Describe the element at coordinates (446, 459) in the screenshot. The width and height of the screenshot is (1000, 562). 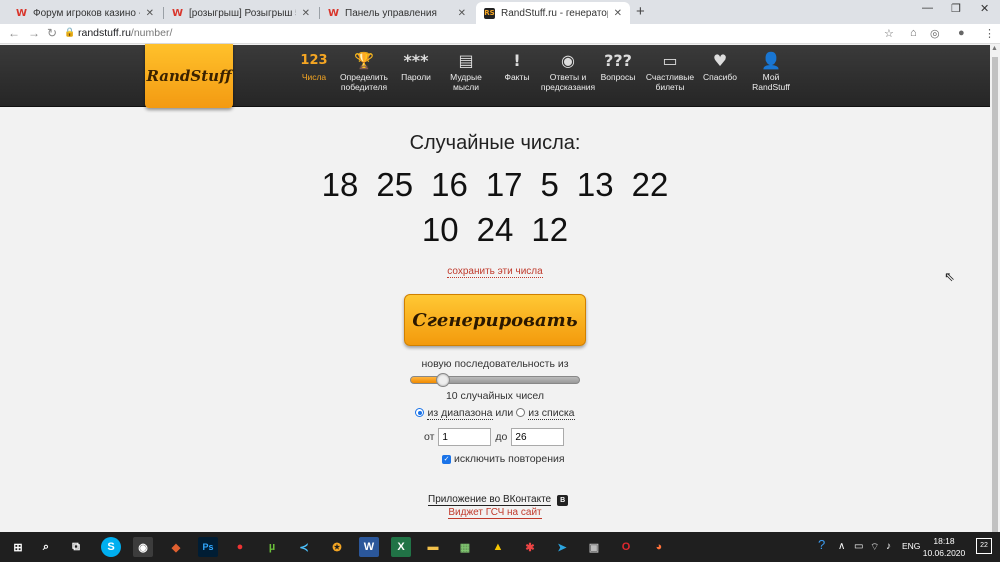
I see `no-repeat-checkbox: ✓` at that location.